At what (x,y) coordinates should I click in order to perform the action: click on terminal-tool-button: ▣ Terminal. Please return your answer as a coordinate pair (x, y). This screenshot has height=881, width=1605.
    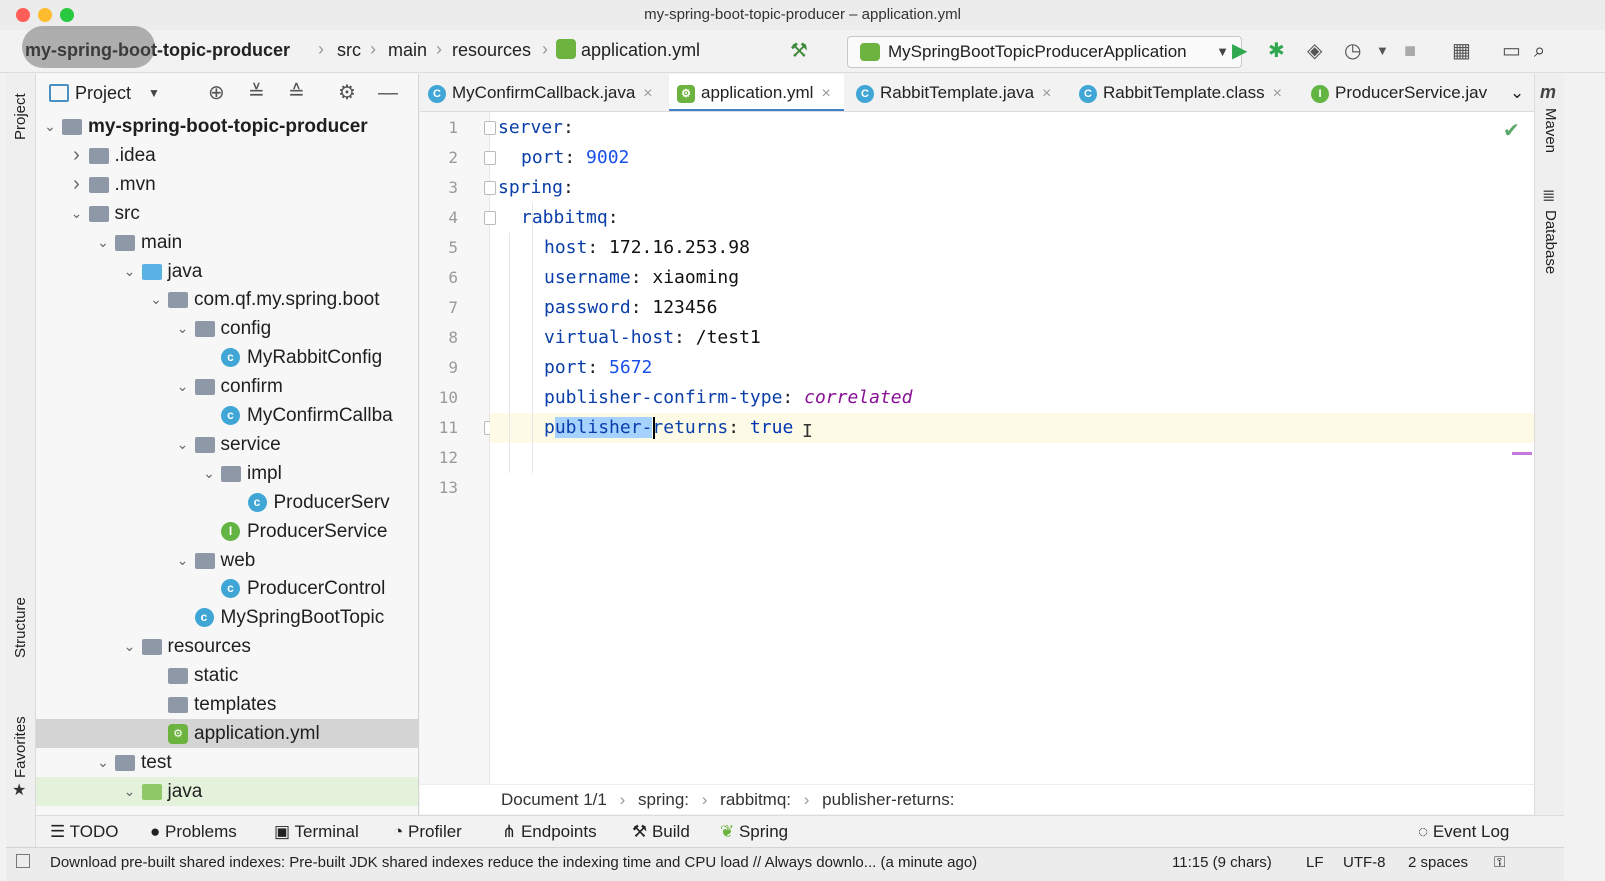
    Looking at the image, I should click on (316, 832).